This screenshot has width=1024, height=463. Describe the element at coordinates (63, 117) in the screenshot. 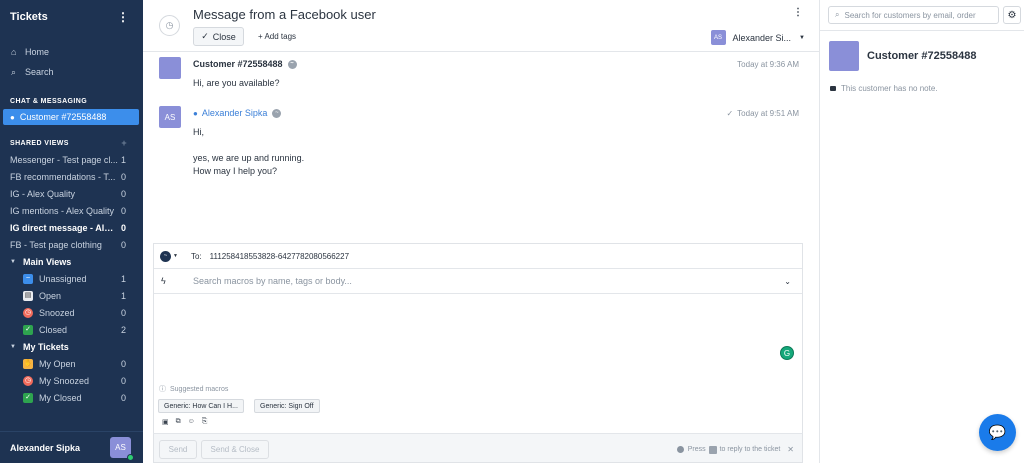

I see `sidebar-item-label: Customer #72558488` at that location.